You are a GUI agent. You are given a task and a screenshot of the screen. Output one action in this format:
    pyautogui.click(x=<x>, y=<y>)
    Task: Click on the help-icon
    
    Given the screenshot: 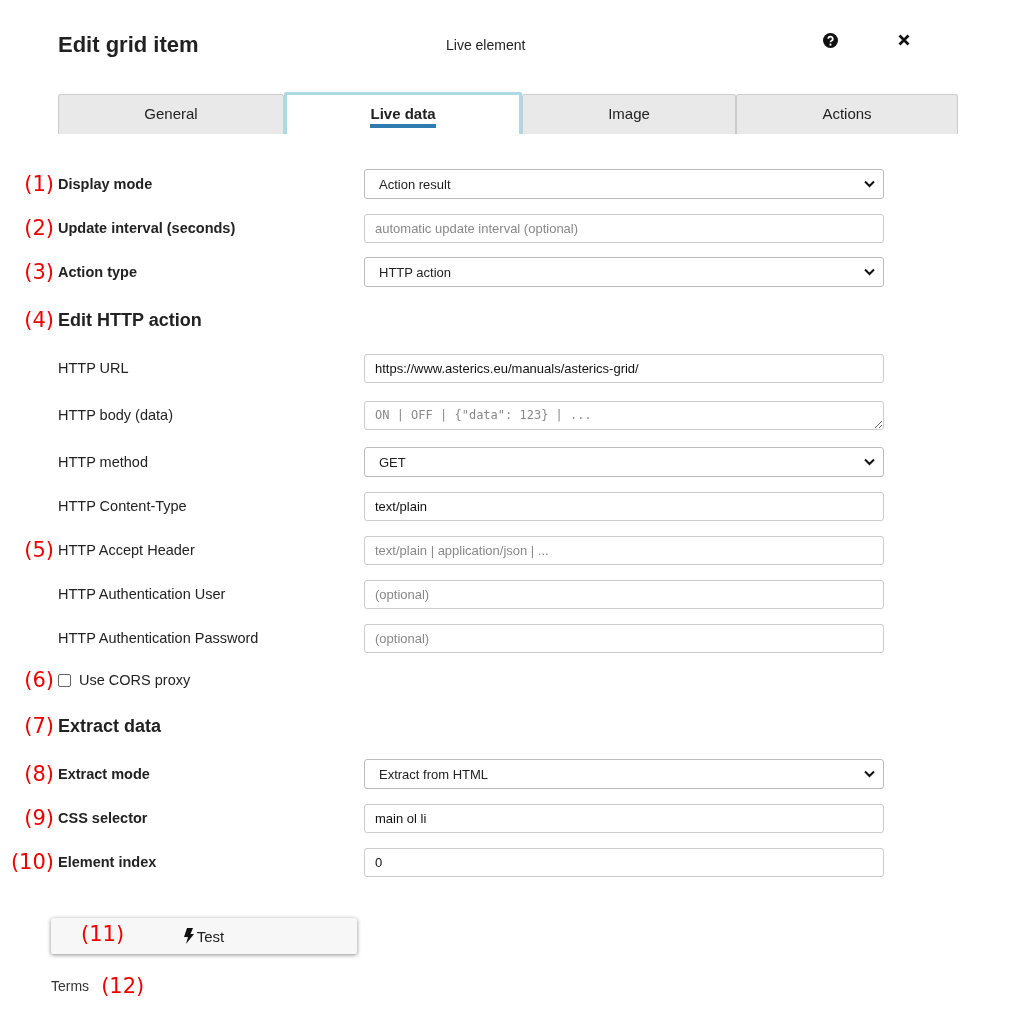 What is the action you would take?
    pyautogui.click(x=830, y=40)
    